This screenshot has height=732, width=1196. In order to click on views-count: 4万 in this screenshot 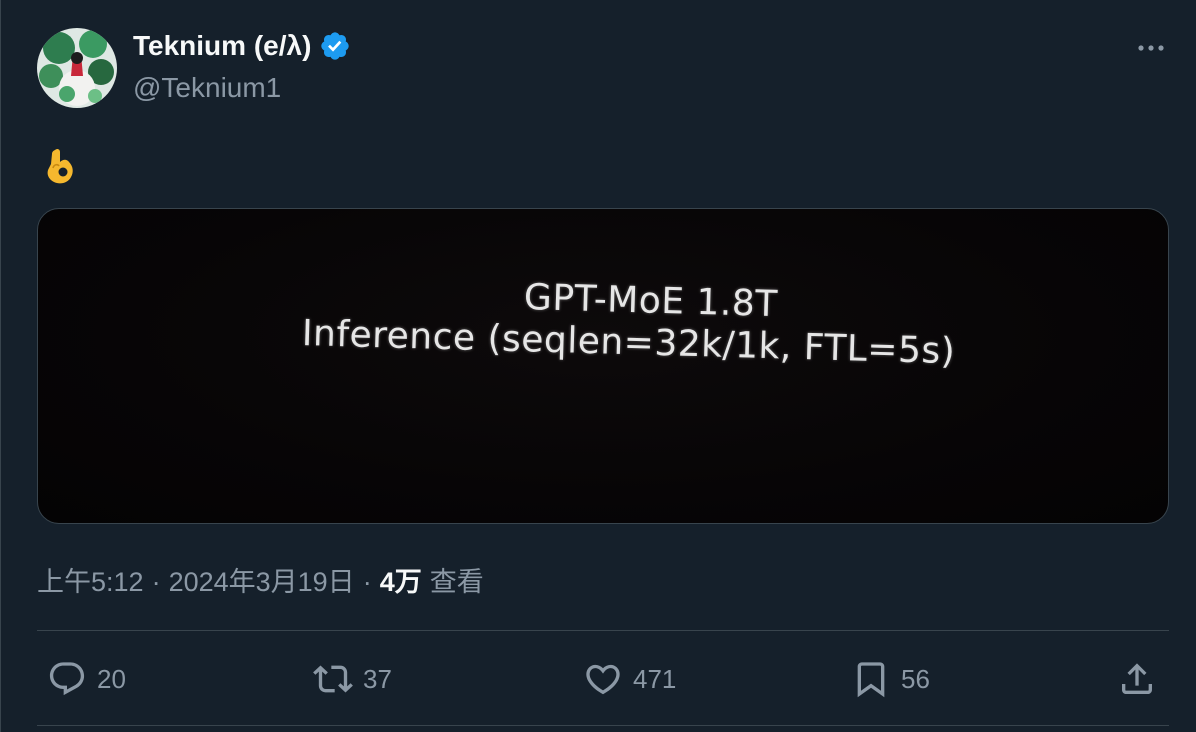, I will do `click(401, 579)`.